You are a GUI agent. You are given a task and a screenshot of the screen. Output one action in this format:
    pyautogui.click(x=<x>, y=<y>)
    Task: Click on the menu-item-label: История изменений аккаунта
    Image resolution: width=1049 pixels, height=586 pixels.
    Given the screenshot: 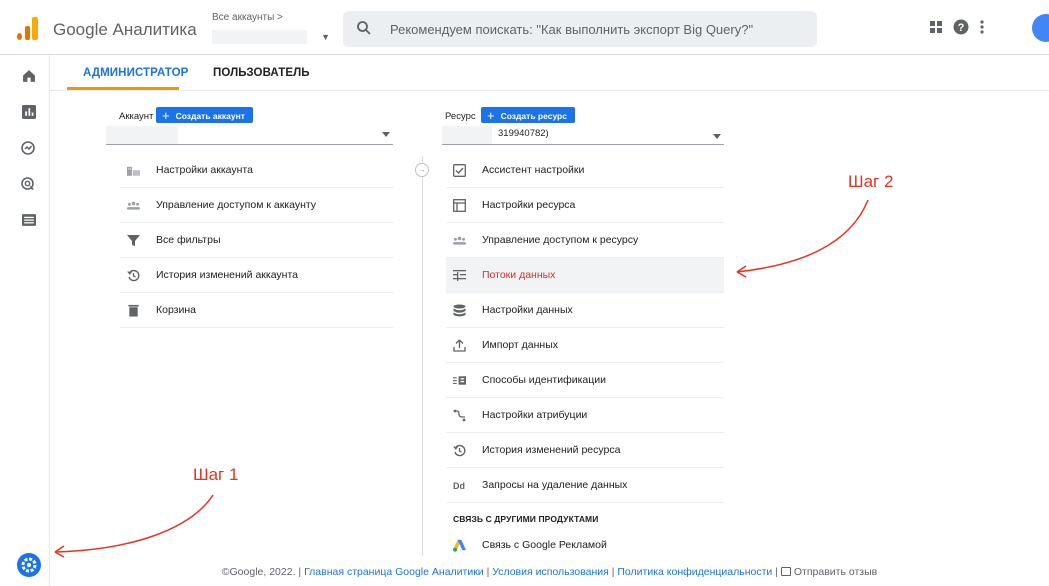 What is the action you would take?
    pyautogui.click(x=227, y=275)
    